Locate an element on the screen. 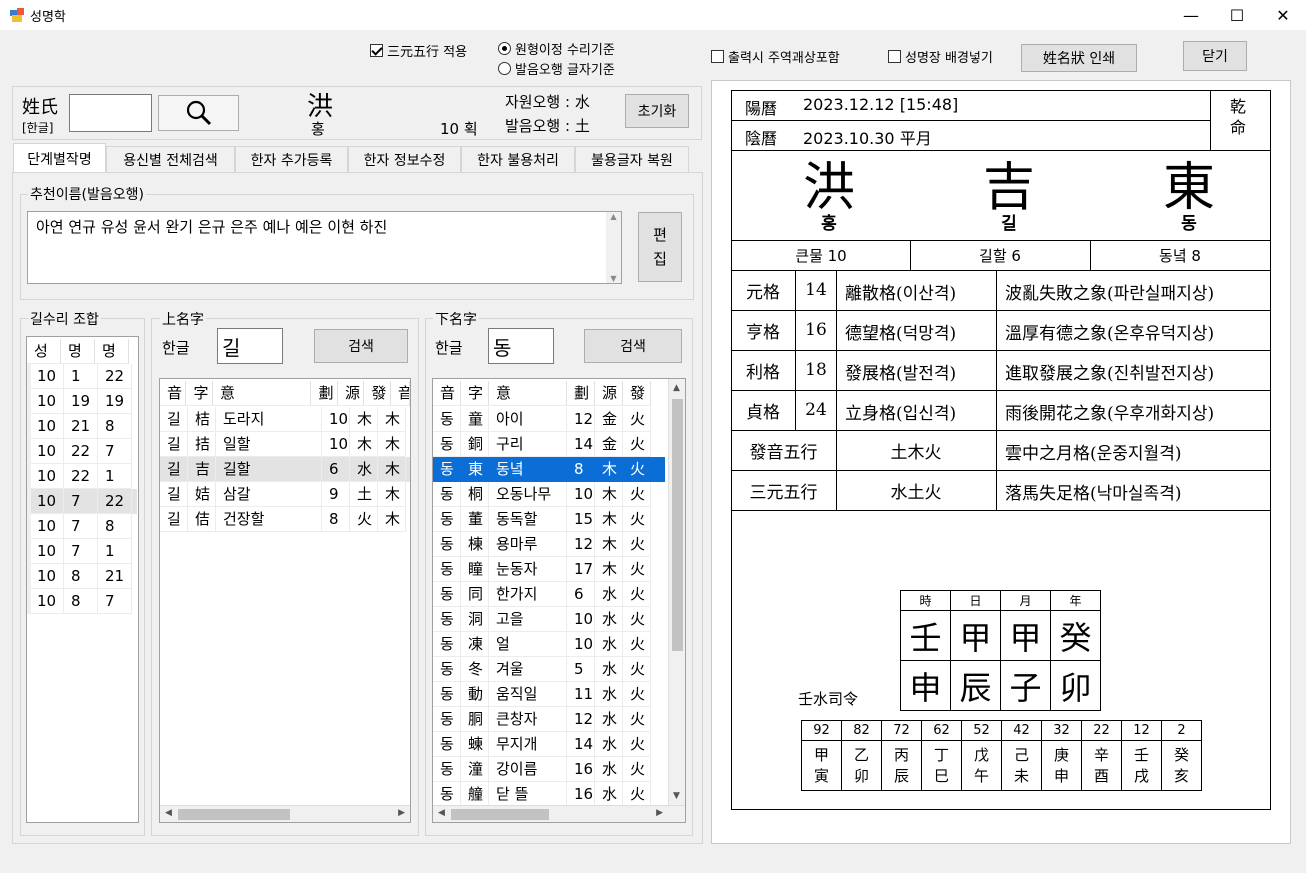 The image size is (1306, 873). radio-glja-option: 발음오행 글자기준 is located at coordinates (556, 68).